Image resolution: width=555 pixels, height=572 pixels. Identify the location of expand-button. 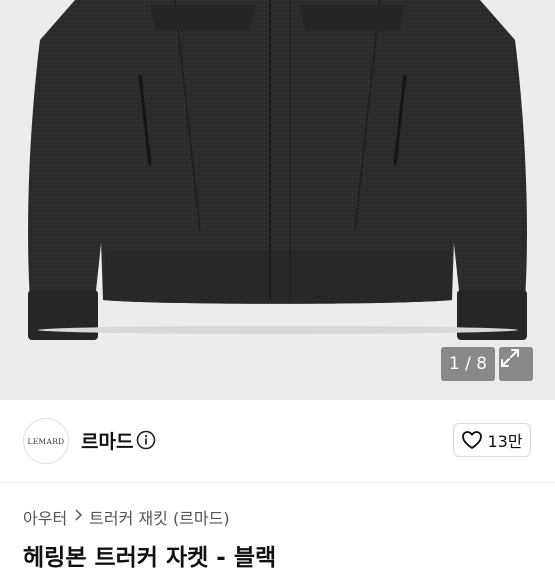
(516, 364).